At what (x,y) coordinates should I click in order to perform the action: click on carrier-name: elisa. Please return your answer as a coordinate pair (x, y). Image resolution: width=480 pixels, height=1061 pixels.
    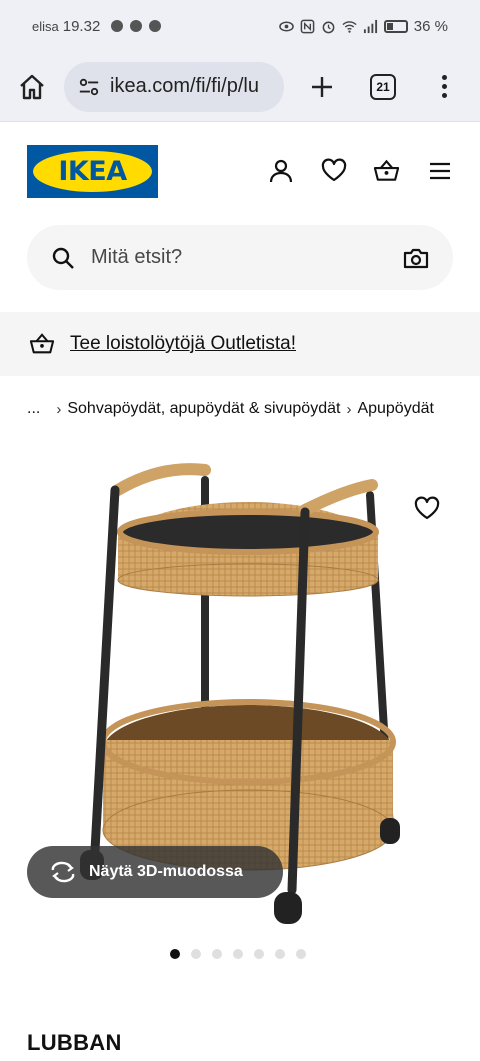
    Looking at the image, I should click on (45, 26).